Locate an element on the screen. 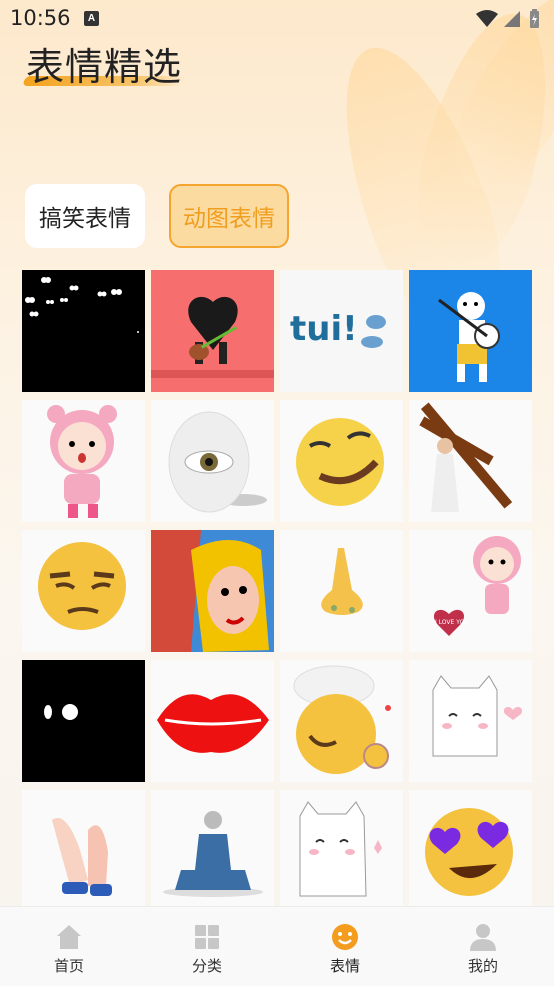 This screenshot has height=986, width=554. sticker-clapping-hands is located at coordinates (83, 851).